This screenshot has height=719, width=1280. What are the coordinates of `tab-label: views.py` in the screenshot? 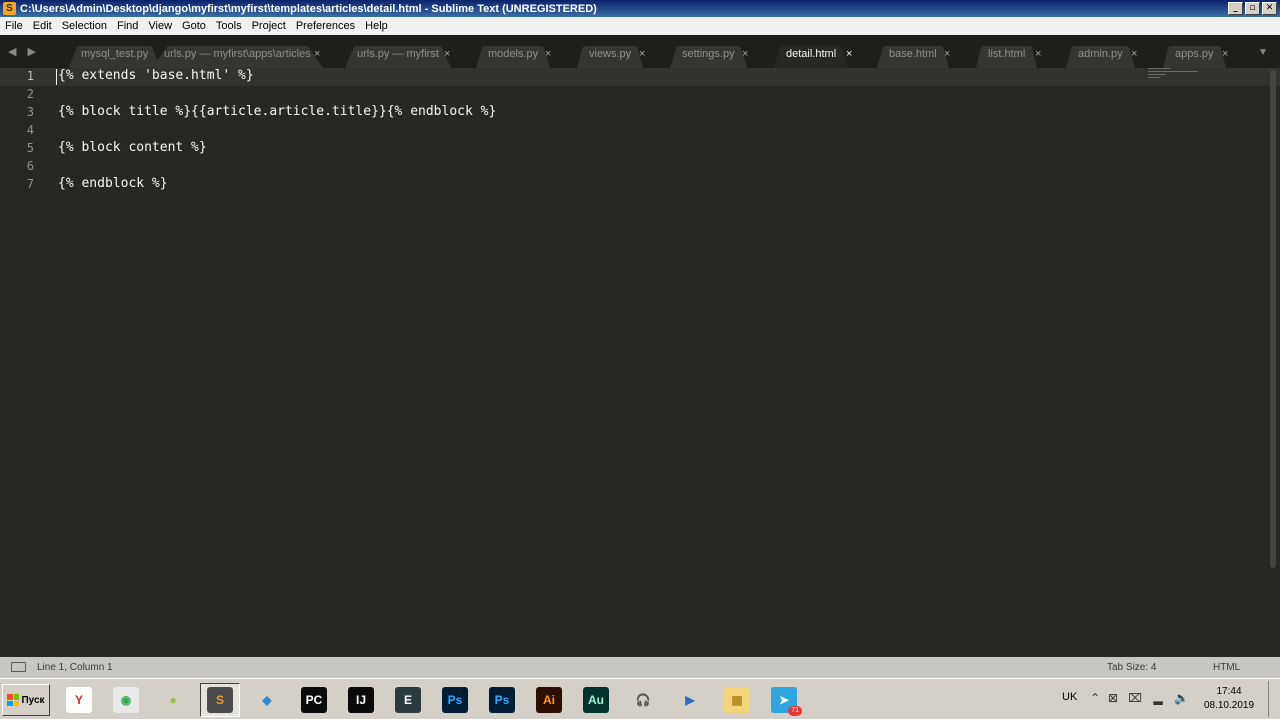 It's located at (610, 54).